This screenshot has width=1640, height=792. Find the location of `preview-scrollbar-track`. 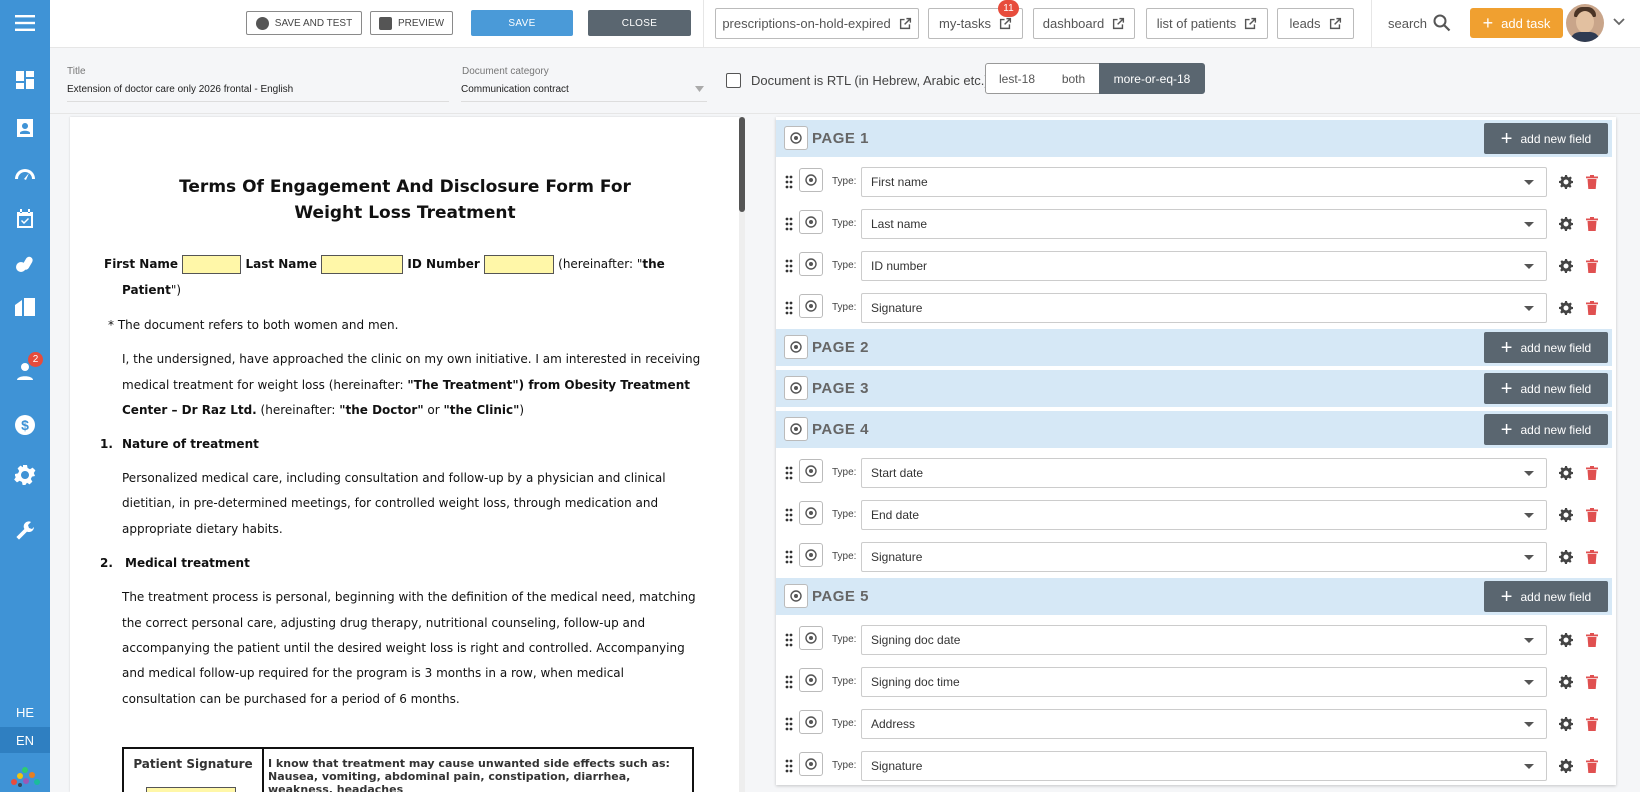

preview-scrollbar-track is located at coordinates (742, 454).